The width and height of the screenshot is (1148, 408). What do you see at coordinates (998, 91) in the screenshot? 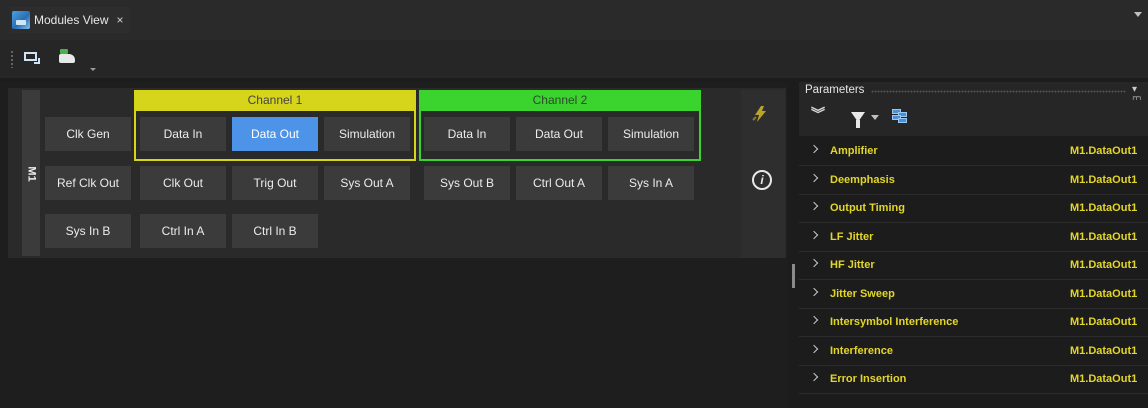
I see `header-grip` at bounding box center [998, 91].